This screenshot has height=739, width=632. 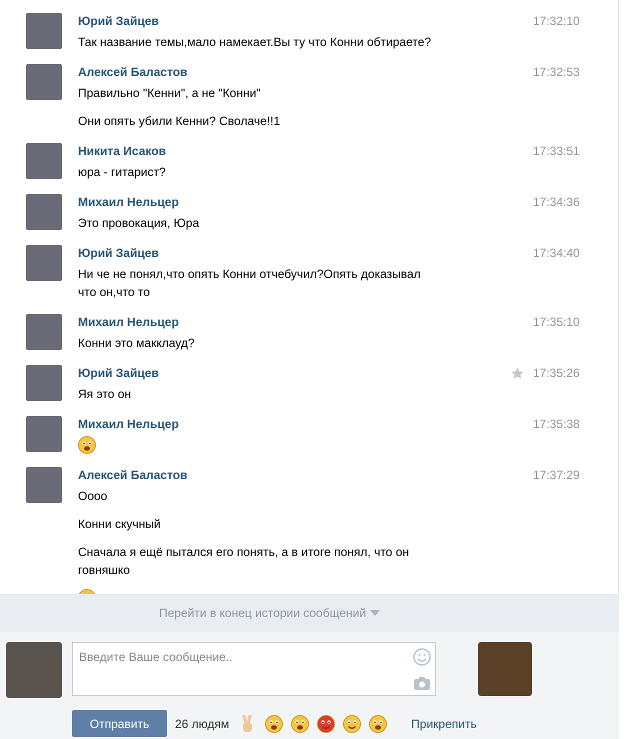 I want to click on smiley-icon, so click(x=422, y=657).